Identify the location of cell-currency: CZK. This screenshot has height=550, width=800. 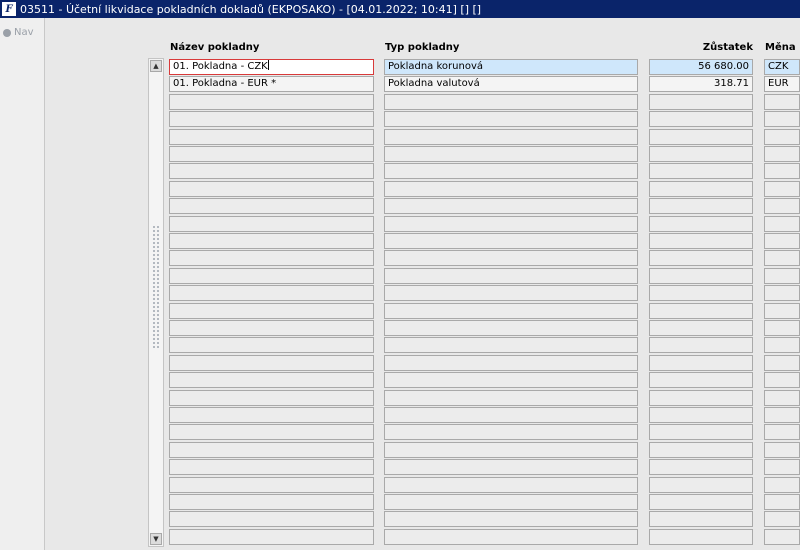
(782, 67).